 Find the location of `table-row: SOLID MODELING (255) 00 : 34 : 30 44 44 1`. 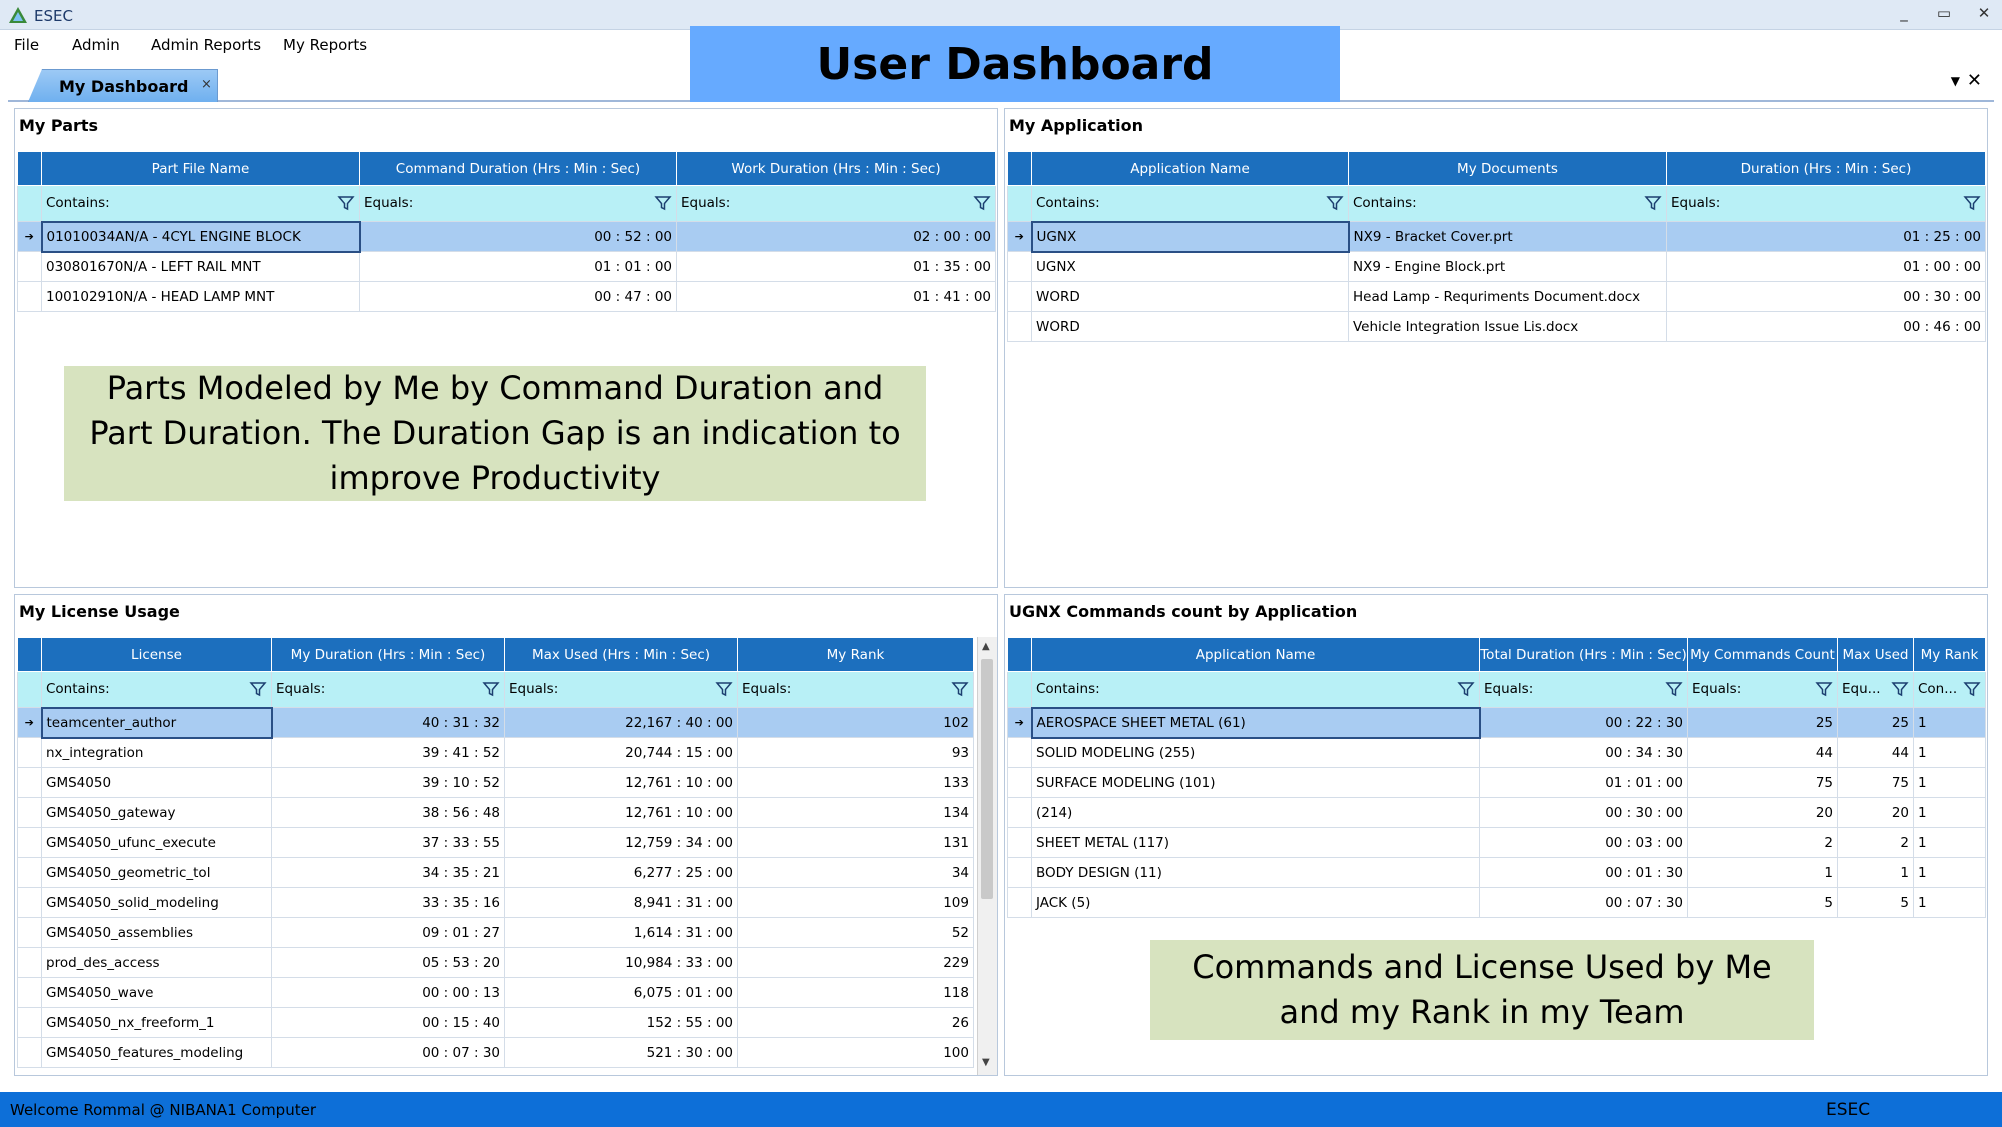

table-row: SOLID MODELING (255) 00 : 34 : 30 44 44 1 is located at coordinates (1496, 752).